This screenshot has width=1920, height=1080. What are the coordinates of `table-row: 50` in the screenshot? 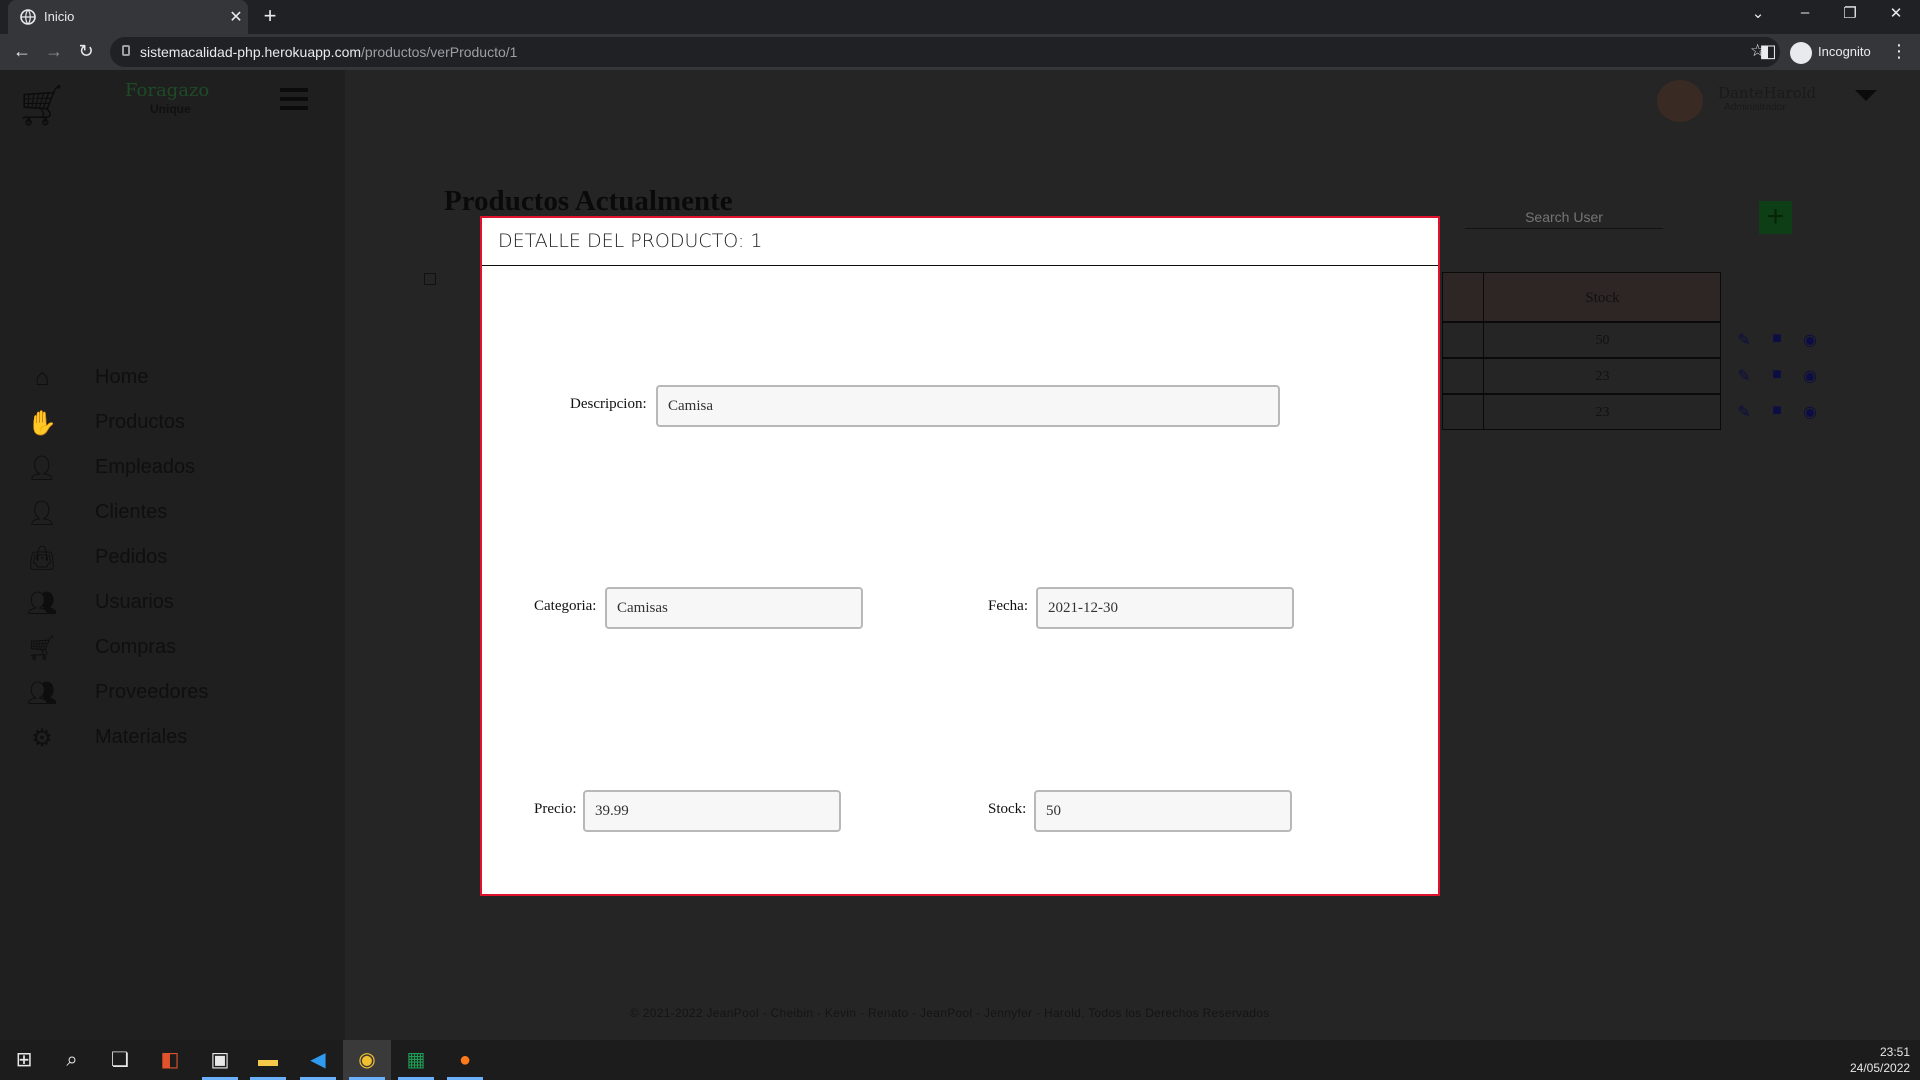 It's located at (1581, 340).